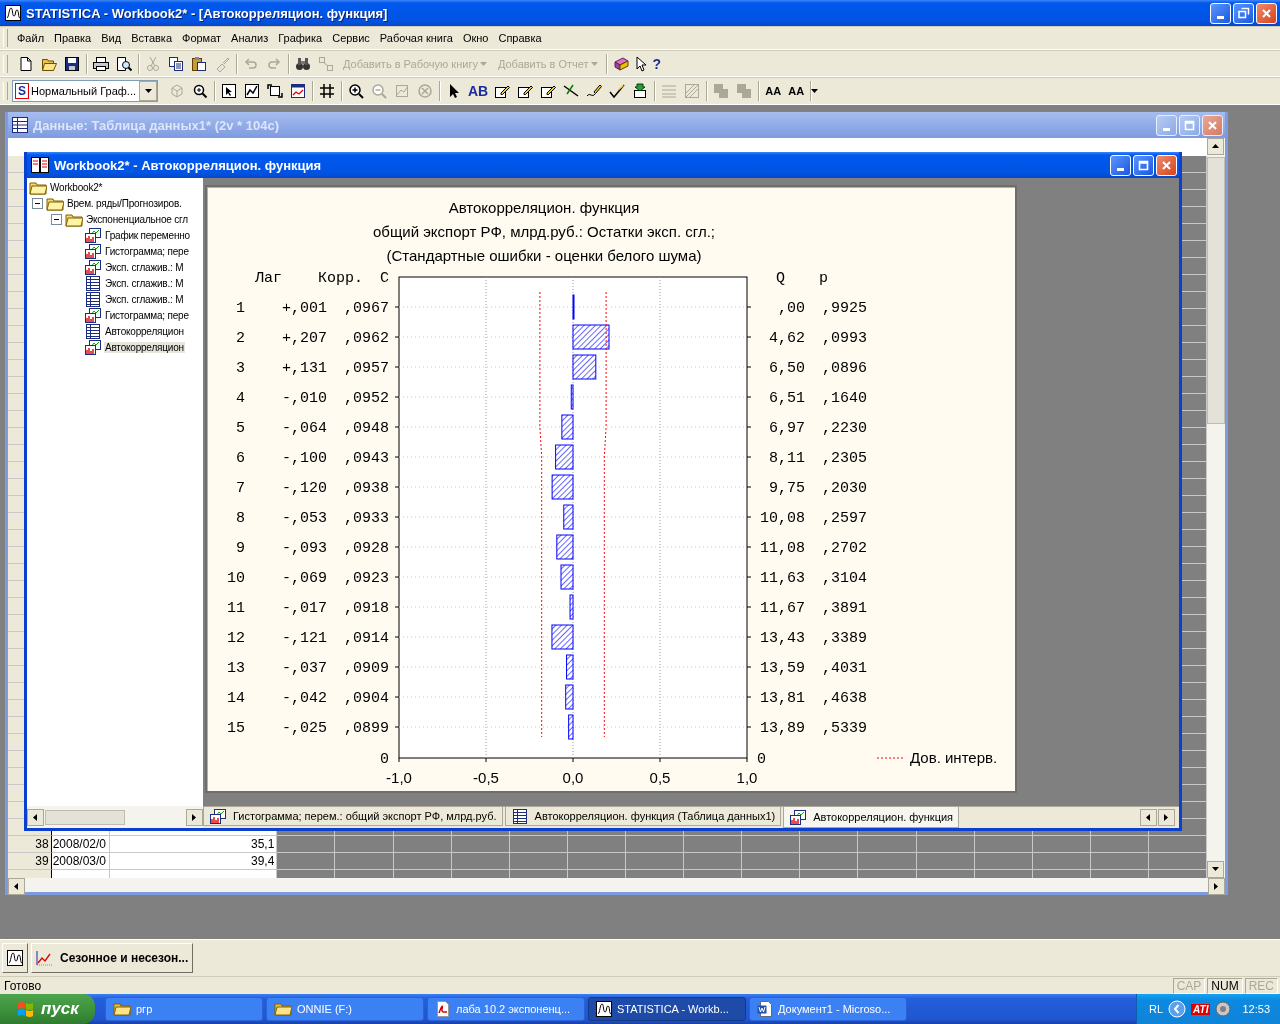 This screenshot has height=1024, width=1280. Describe the element at coordinates (236, 668) in the screenshot. I see `table-cell: 13` at that location.